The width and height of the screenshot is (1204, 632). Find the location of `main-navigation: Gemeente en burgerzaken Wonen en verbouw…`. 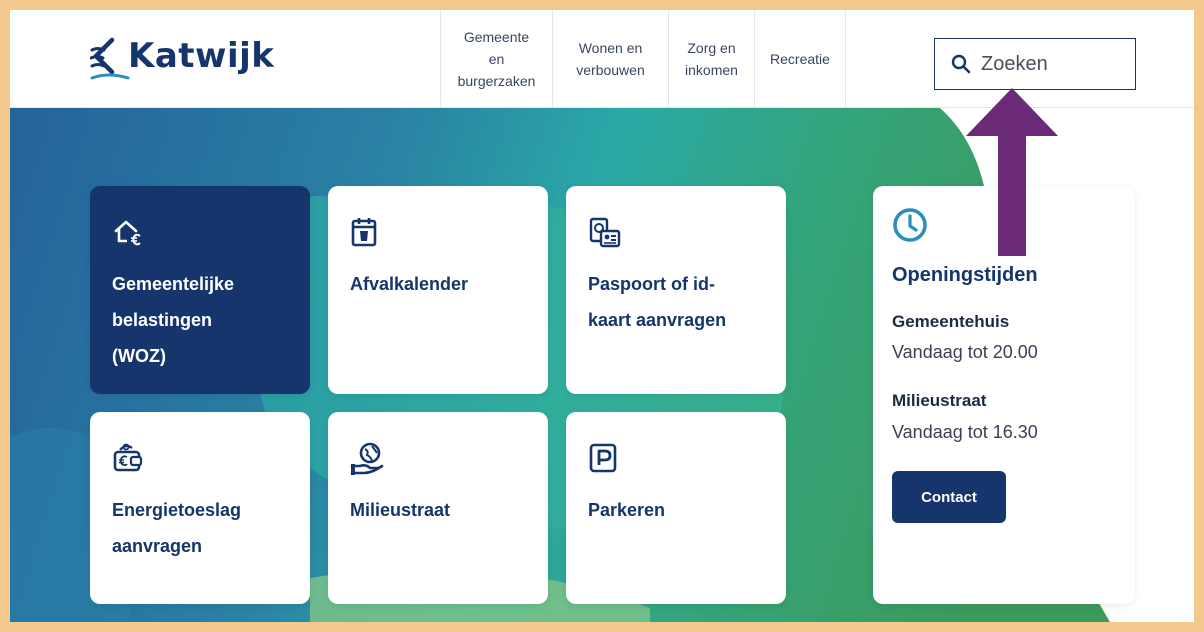

main-navigation: Gemeente en burgerzaken Wonen en verbouw… is located at coordinates (643, 59).